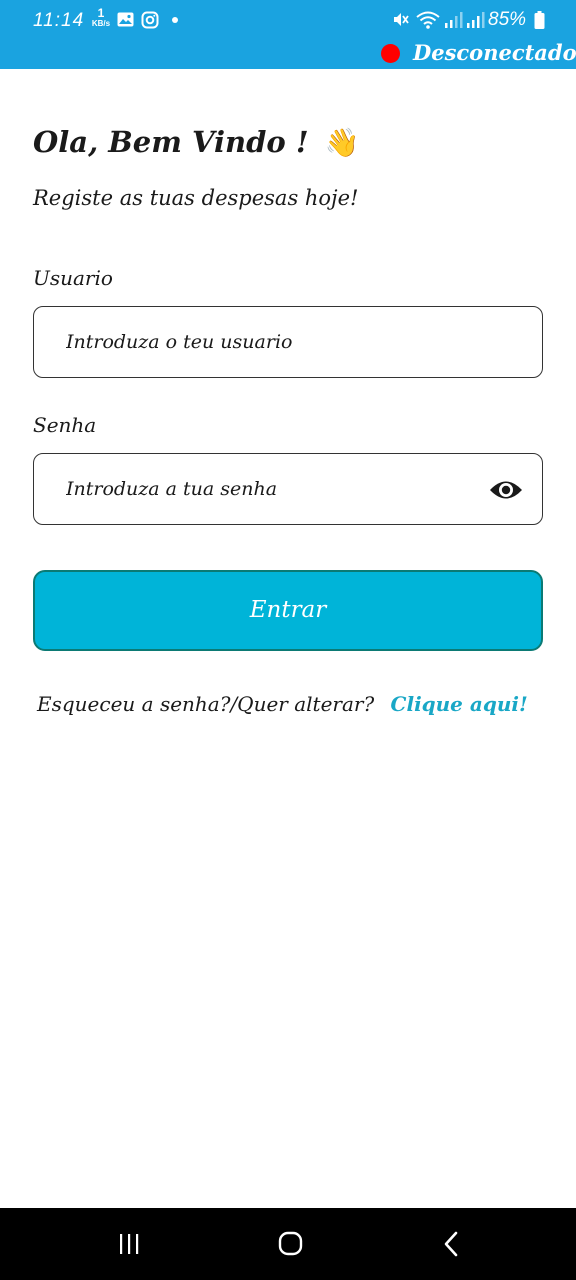 The width and height of the screenshot is (576, 1280). I want to click on home-icon, so click(290, 1243).